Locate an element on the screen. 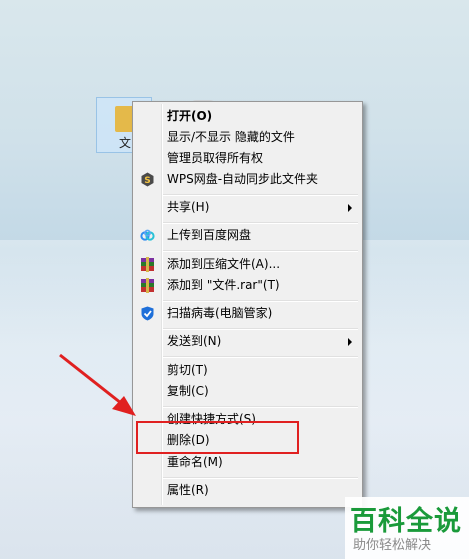 Image resolution: width=469 pixels, height=559 pixels. watermark: 百科全说 助你轻松解决 is located at coordinates (407, 528).